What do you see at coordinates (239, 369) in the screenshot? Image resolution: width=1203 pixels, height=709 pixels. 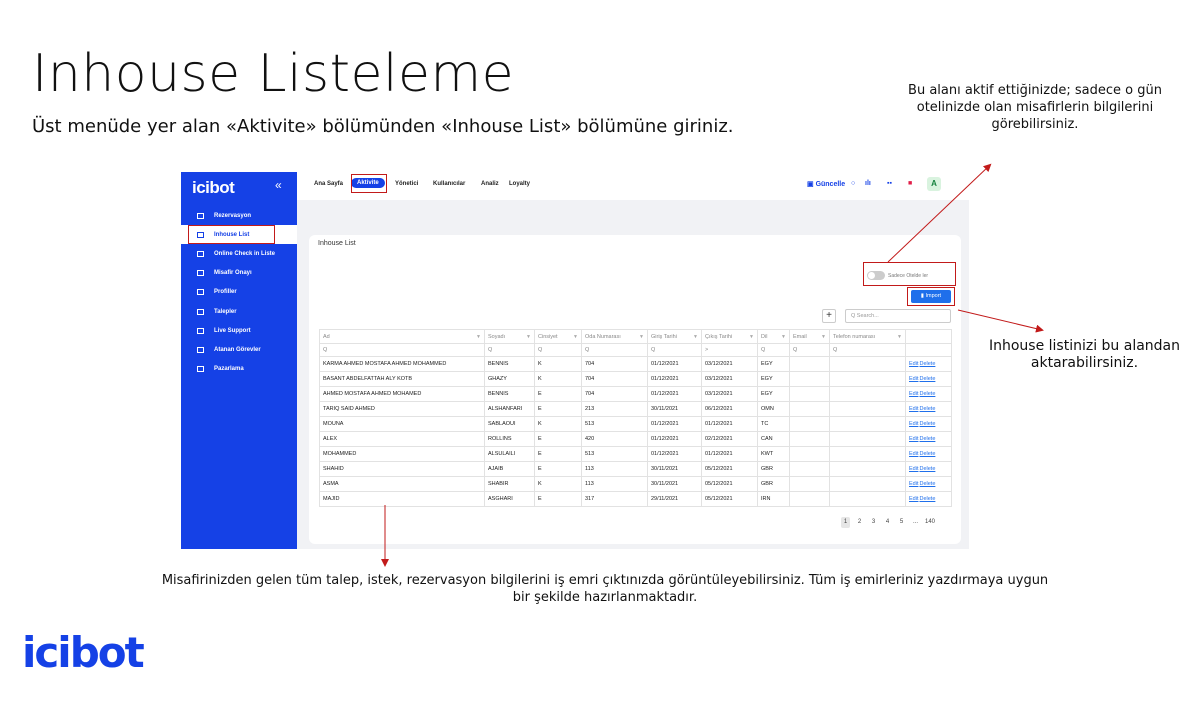 I see `sidebar-item-pazarlama: Pazarlama` at bounding box center [239, 369].